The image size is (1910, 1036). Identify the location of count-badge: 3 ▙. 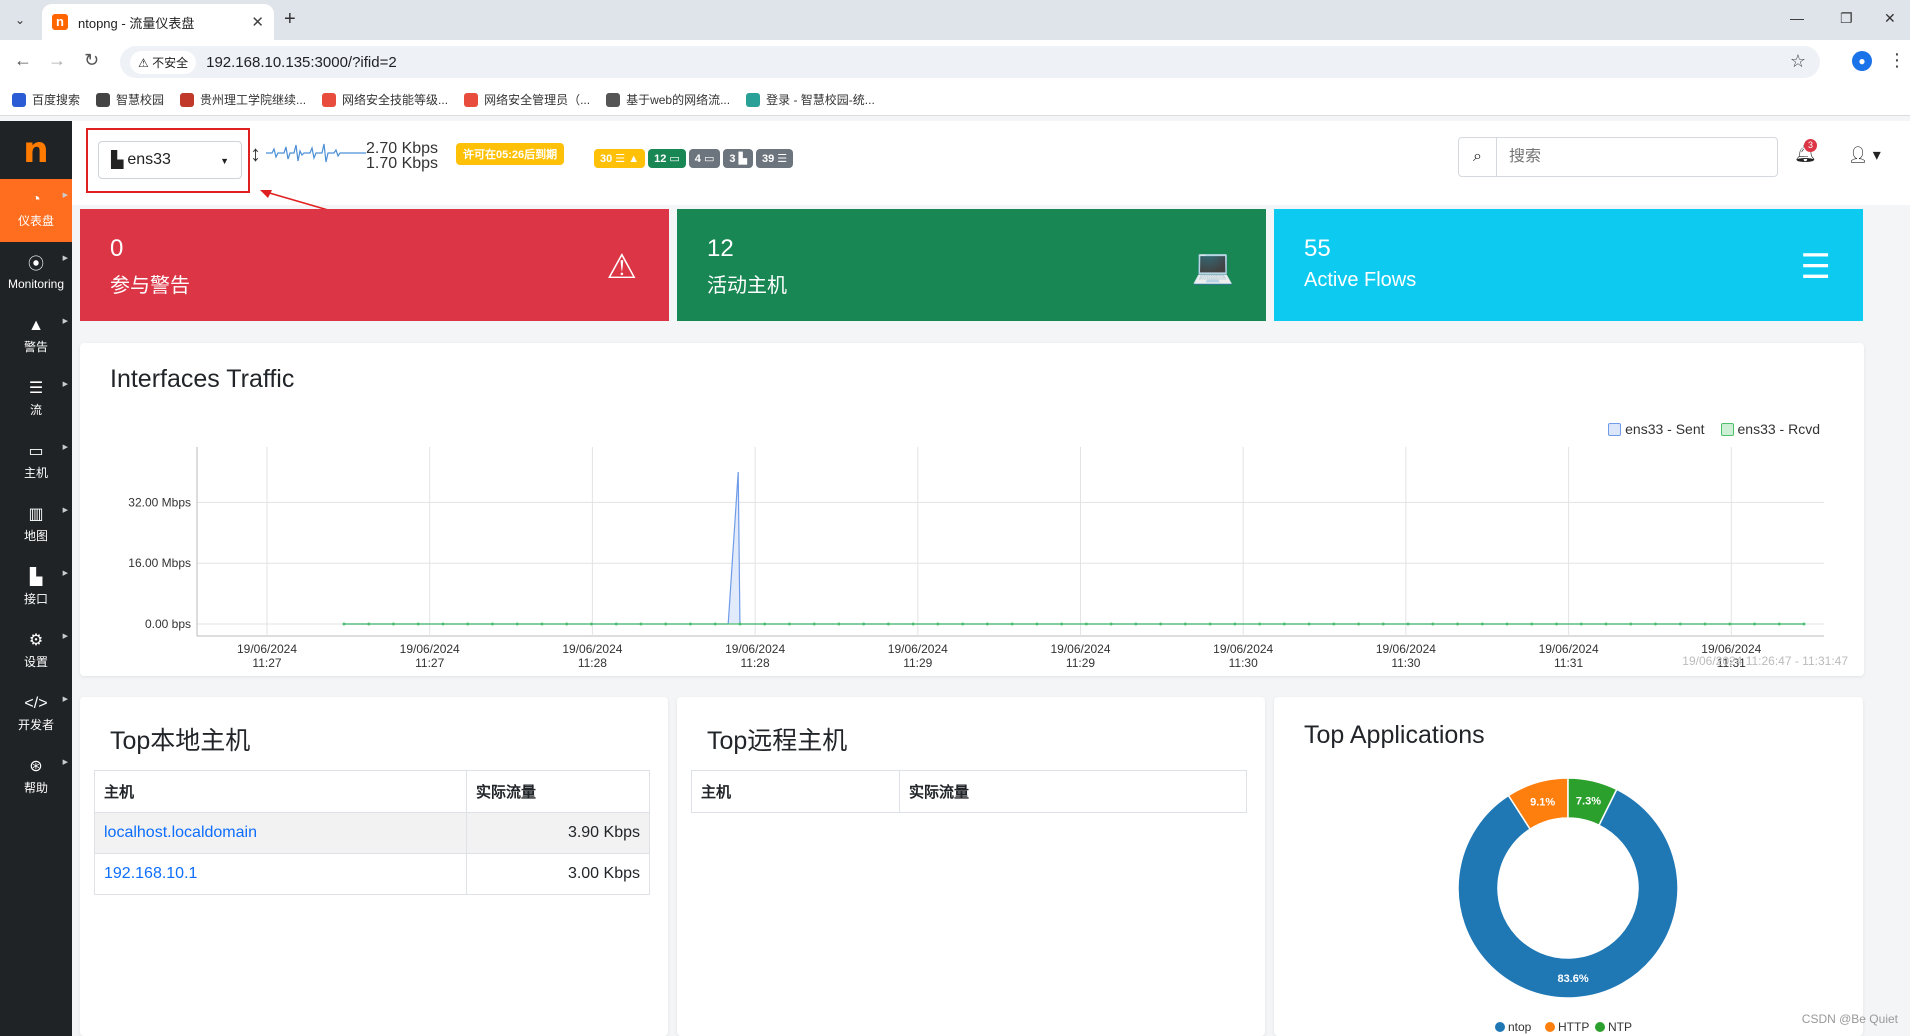
(738, 158).